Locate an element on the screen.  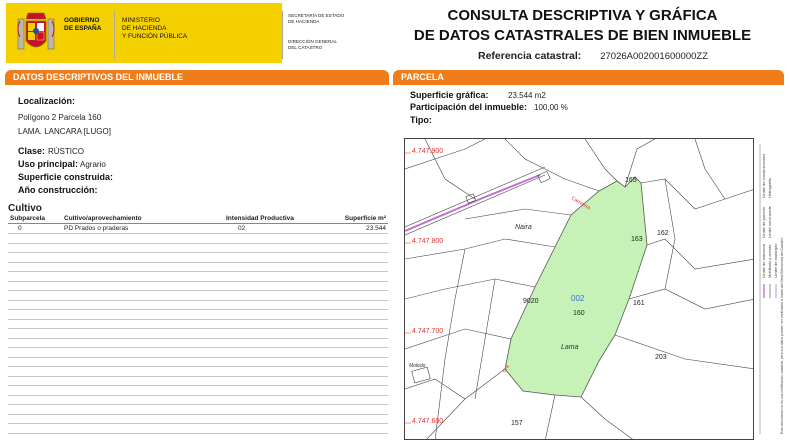
clase-label: Clase: is located at coordinates (32, 151).